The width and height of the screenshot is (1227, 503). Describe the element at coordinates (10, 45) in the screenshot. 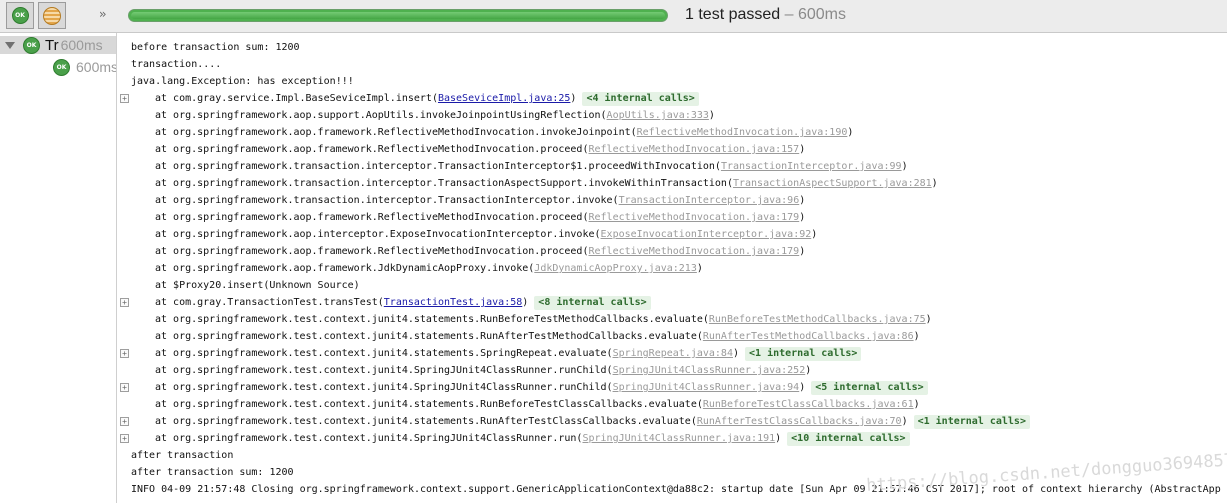

I see `collapse-arrow-icon` at that location.